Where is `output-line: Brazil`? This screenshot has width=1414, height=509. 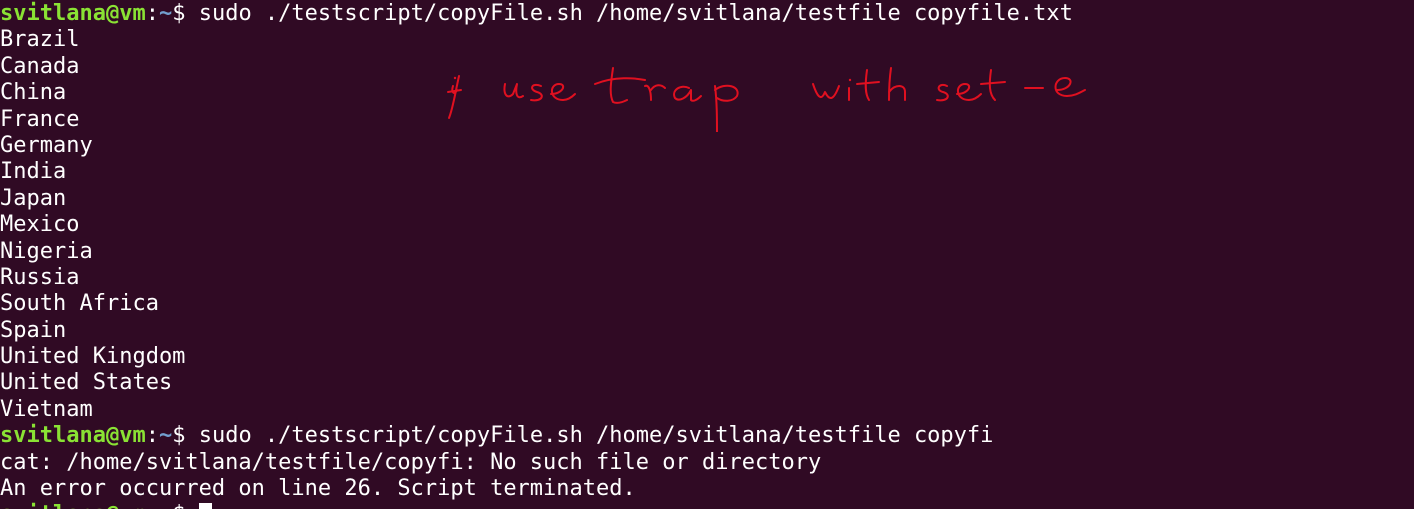
output-line: Brazil is located at coordinates (40, 40).